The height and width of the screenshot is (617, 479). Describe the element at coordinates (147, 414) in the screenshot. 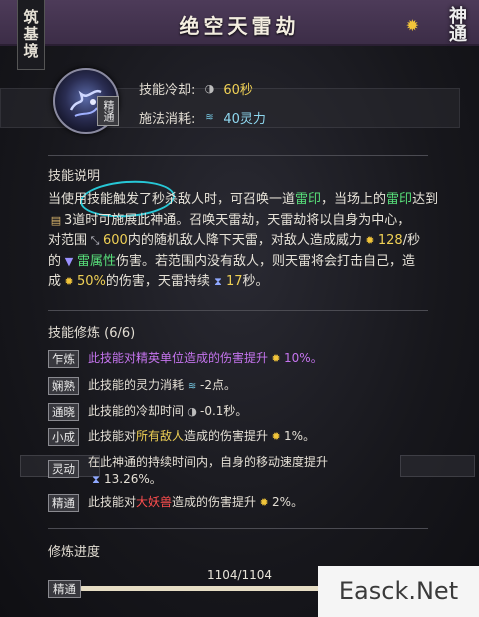

I see `refine-item: 通晓 此技能的冷却时间 ◑ -0.1秒。` at that location.